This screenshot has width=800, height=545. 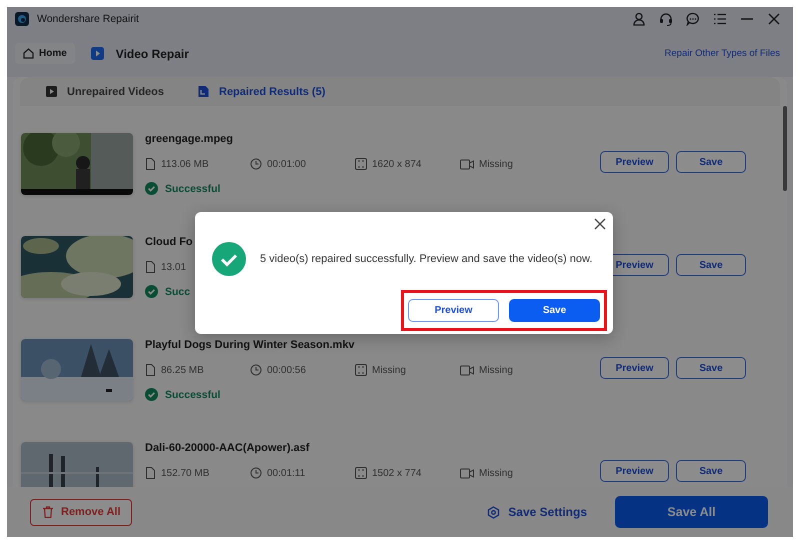 I want to click on file-size: 152.70 MB, so click(x=185, y=473).